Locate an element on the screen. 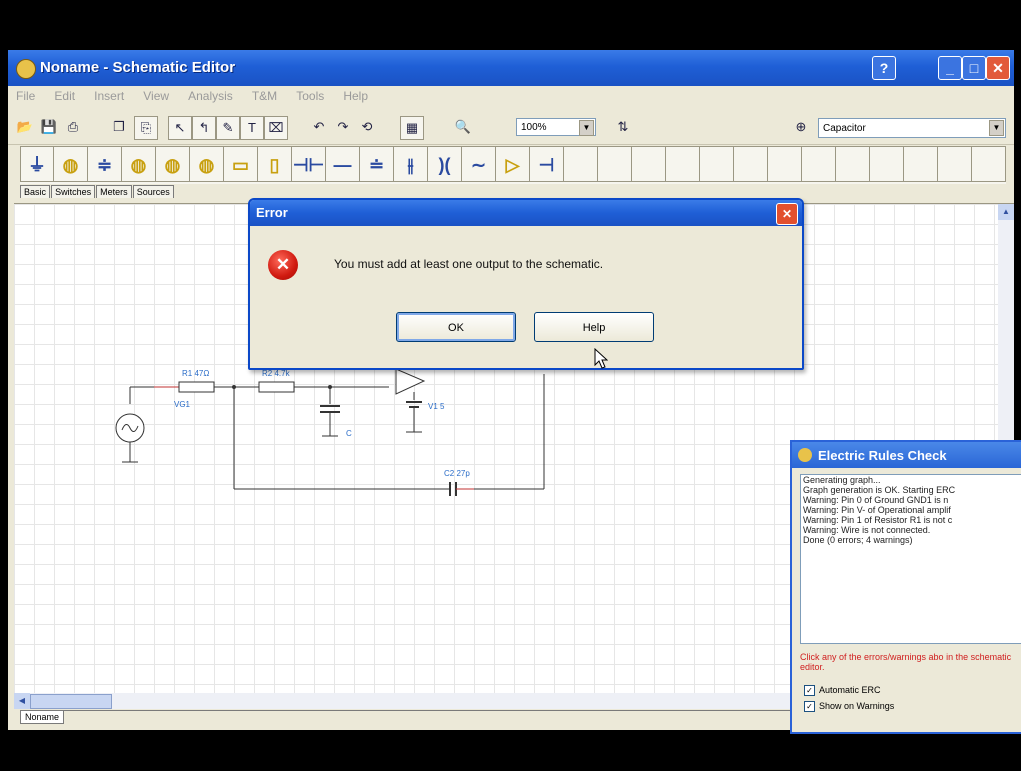 The height and width of the screenshot is (771, 1021). component-palette: ⏚ ◍ ≑ ◍ ◍ ◍ ▭ ▯ ⊣⊢ — ≐ ⫲ )( ∼ ▷ ⊣ is located at coordinates (513, 165).